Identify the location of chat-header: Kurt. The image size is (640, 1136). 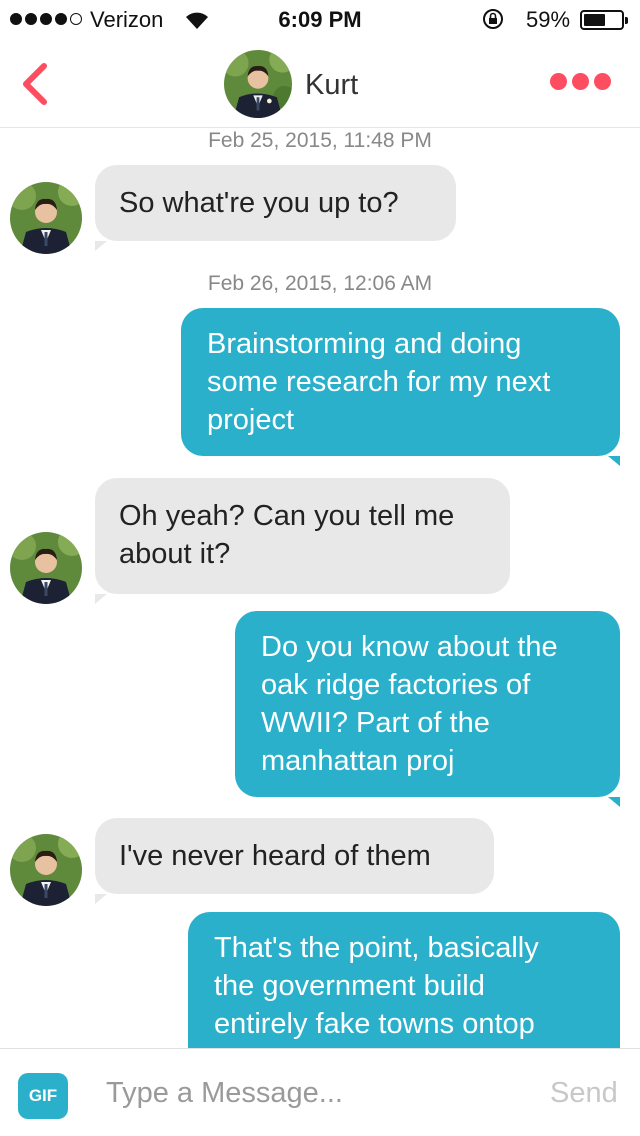
(320, 84).